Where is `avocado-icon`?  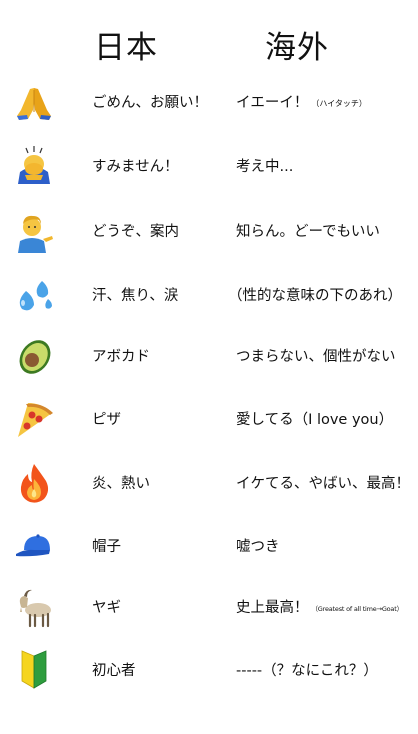
avocado-icon is located at coordinates (35, 357).